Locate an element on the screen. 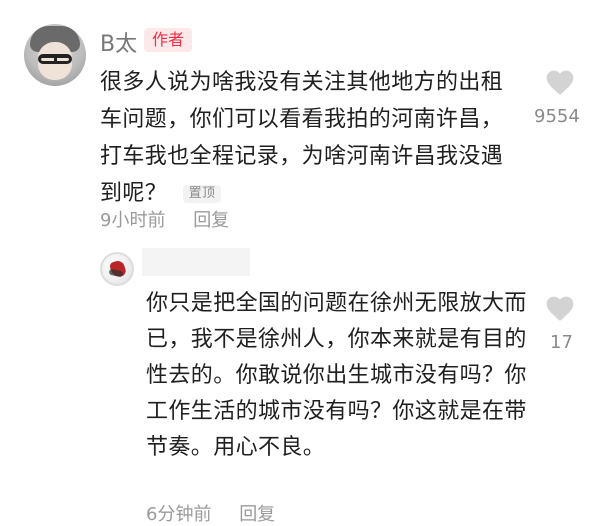 This screenshot has height=526, width=600. avatar-glasses is located at coordinates (55, 59).